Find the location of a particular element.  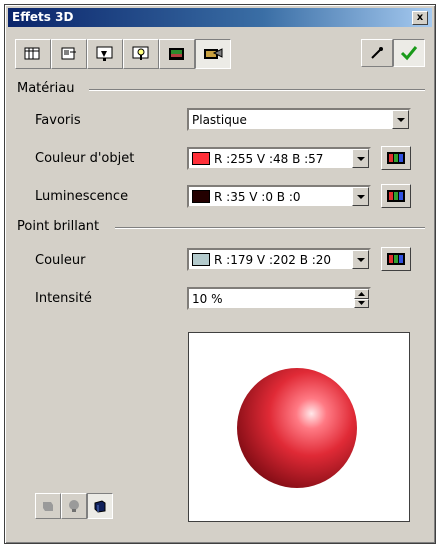

light-bulb-icon is located at coordinates (140, 53).